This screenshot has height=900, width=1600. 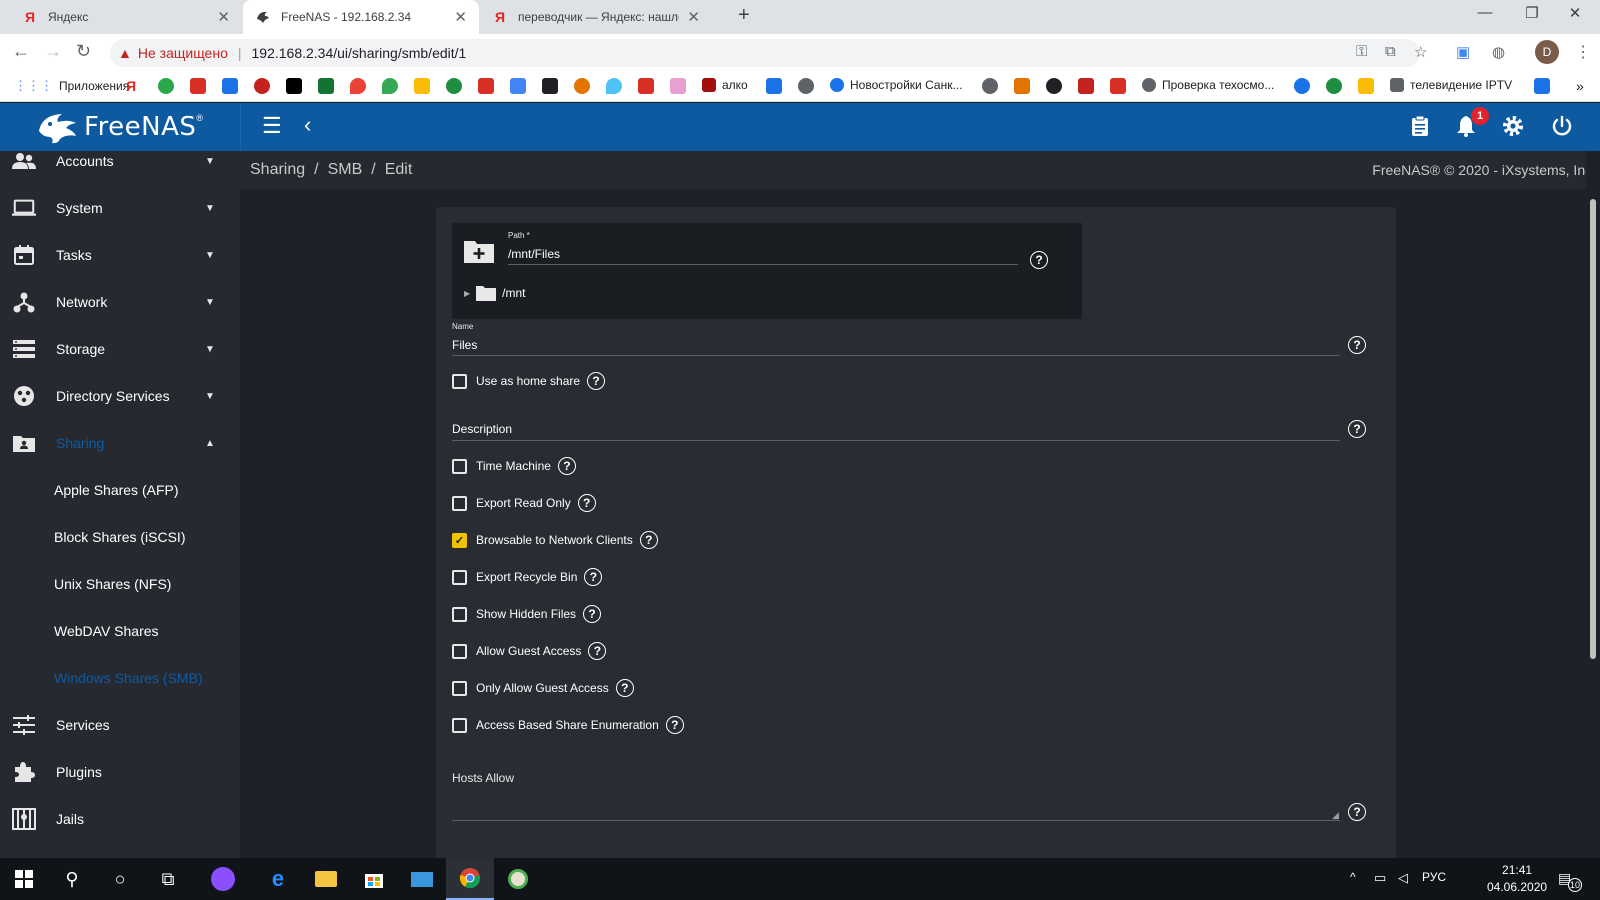 What do you see at coordinates (1403, 878) in the screenshot?
I see `volume-icon: ◁` at bounding box center [1403, 878].